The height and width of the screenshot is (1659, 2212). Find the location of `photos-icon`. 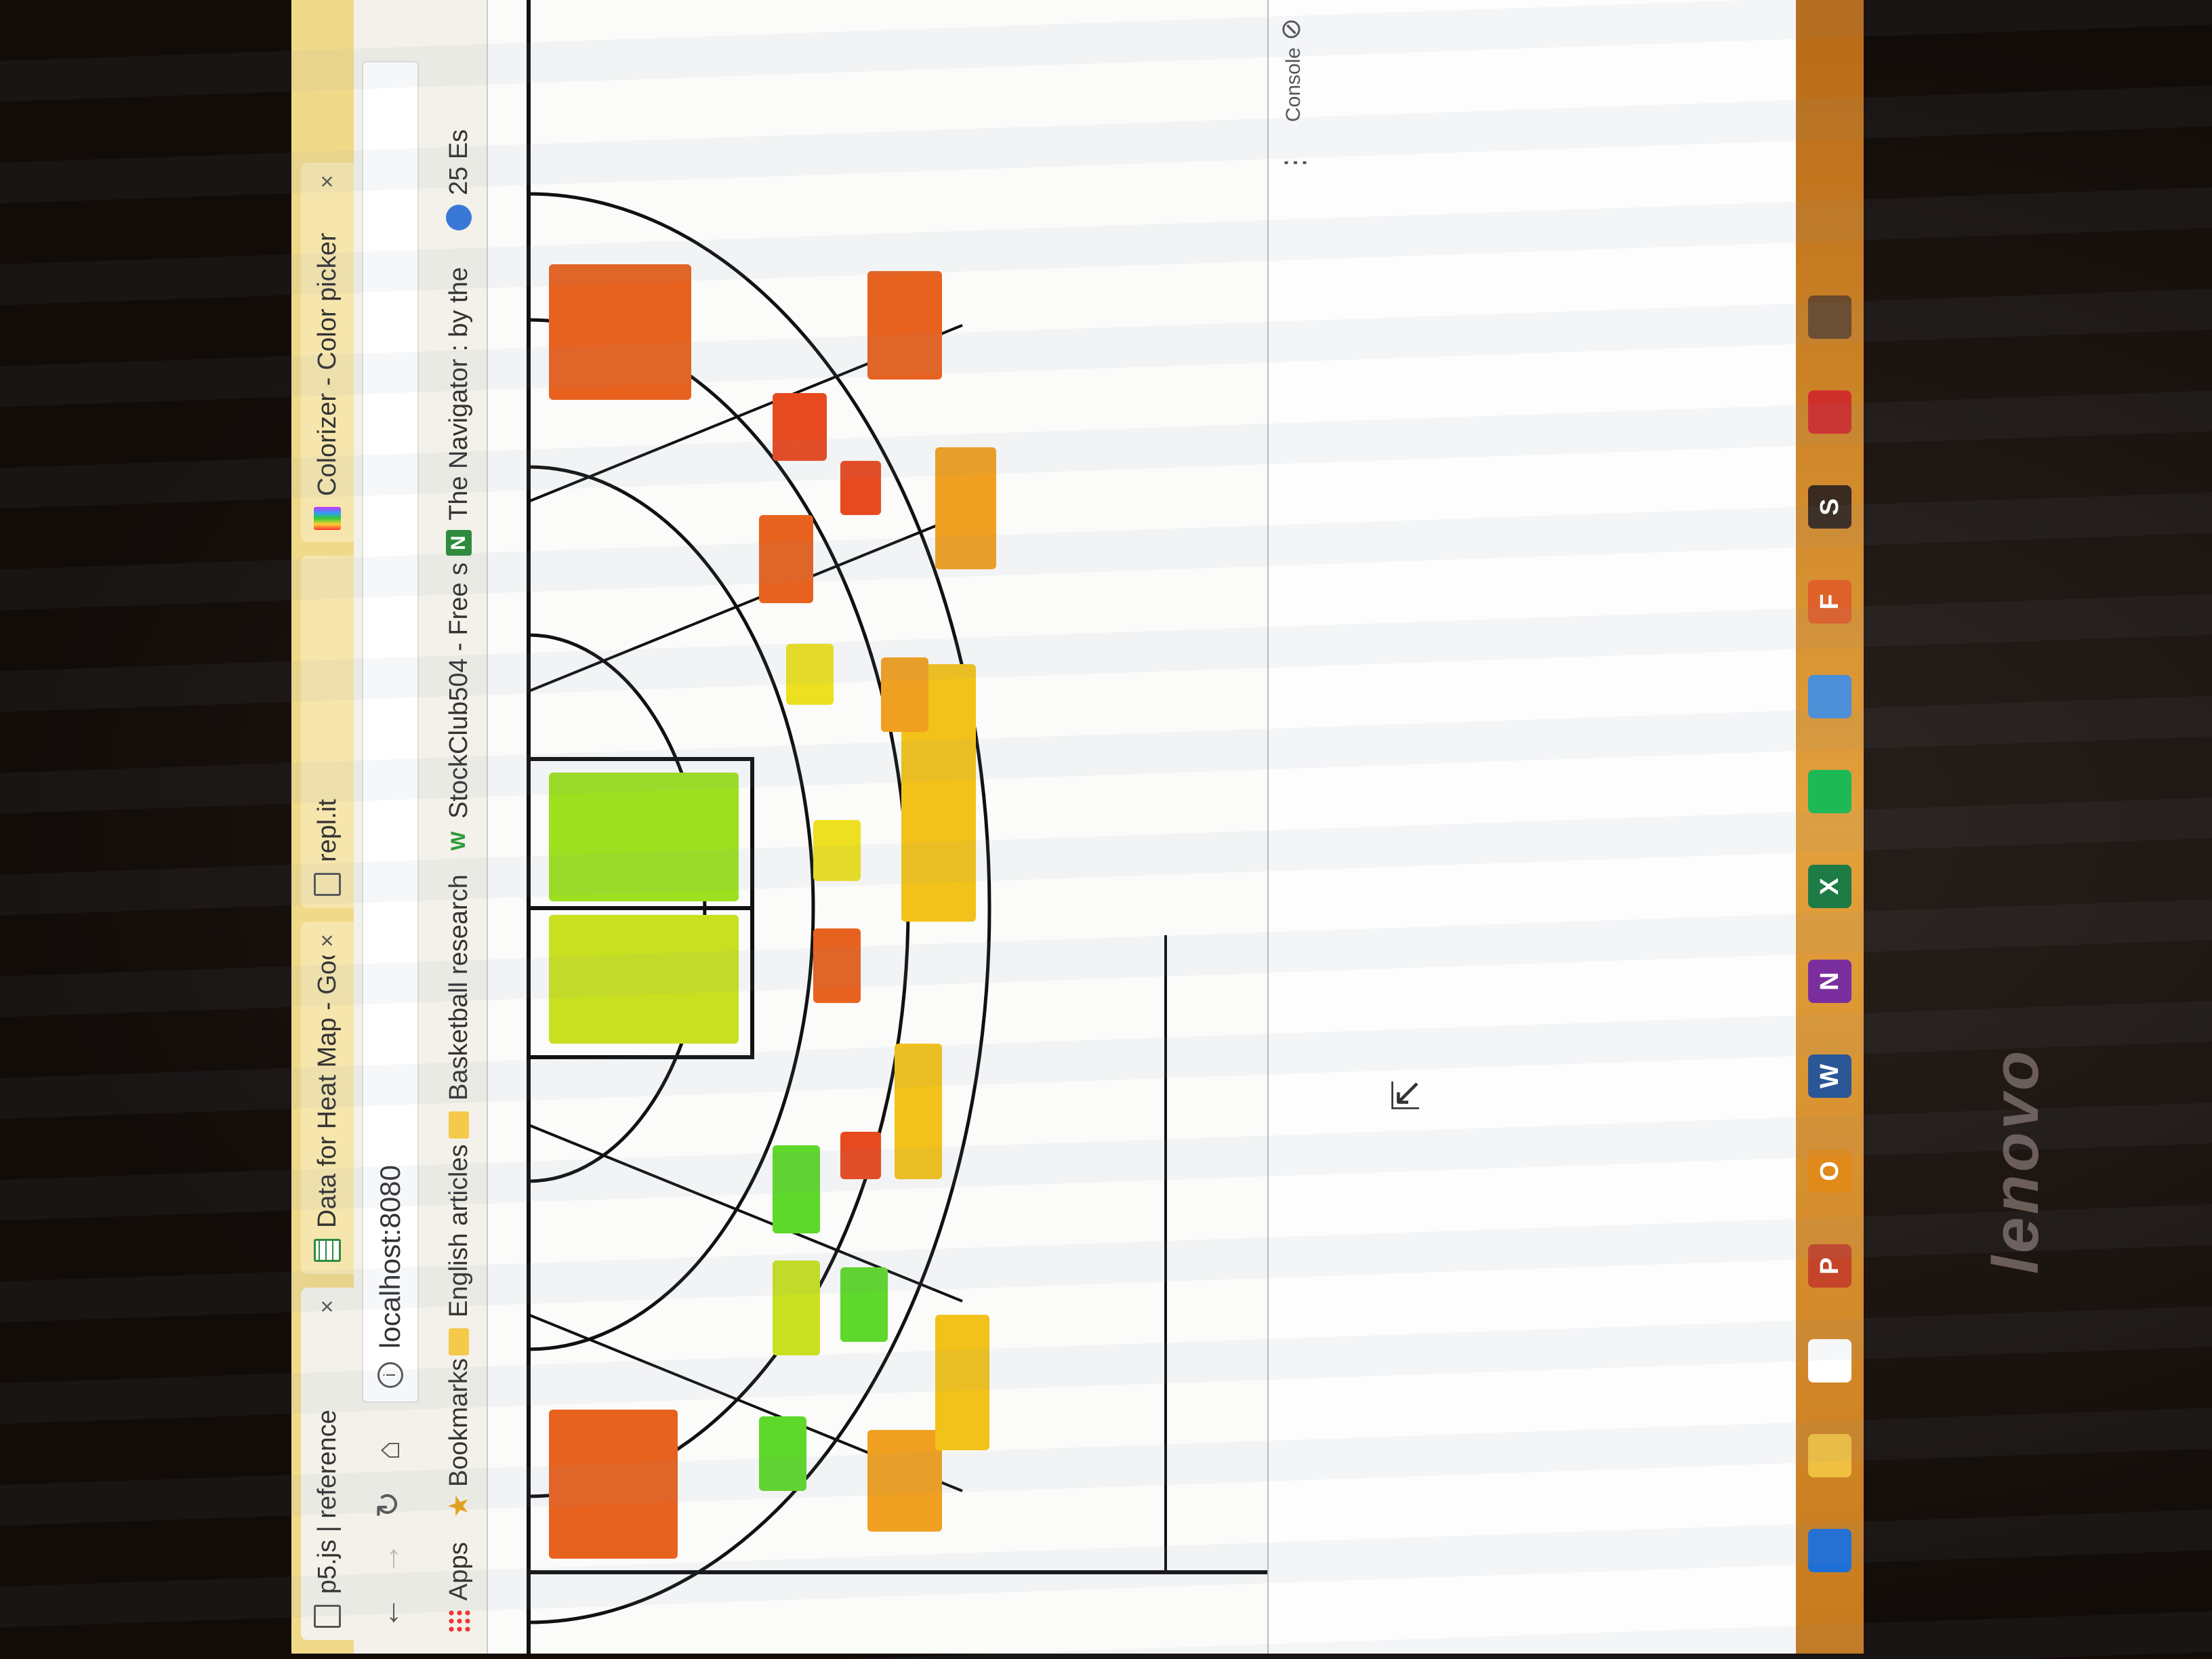

photos-icon is located at coordinates (1829, 696).